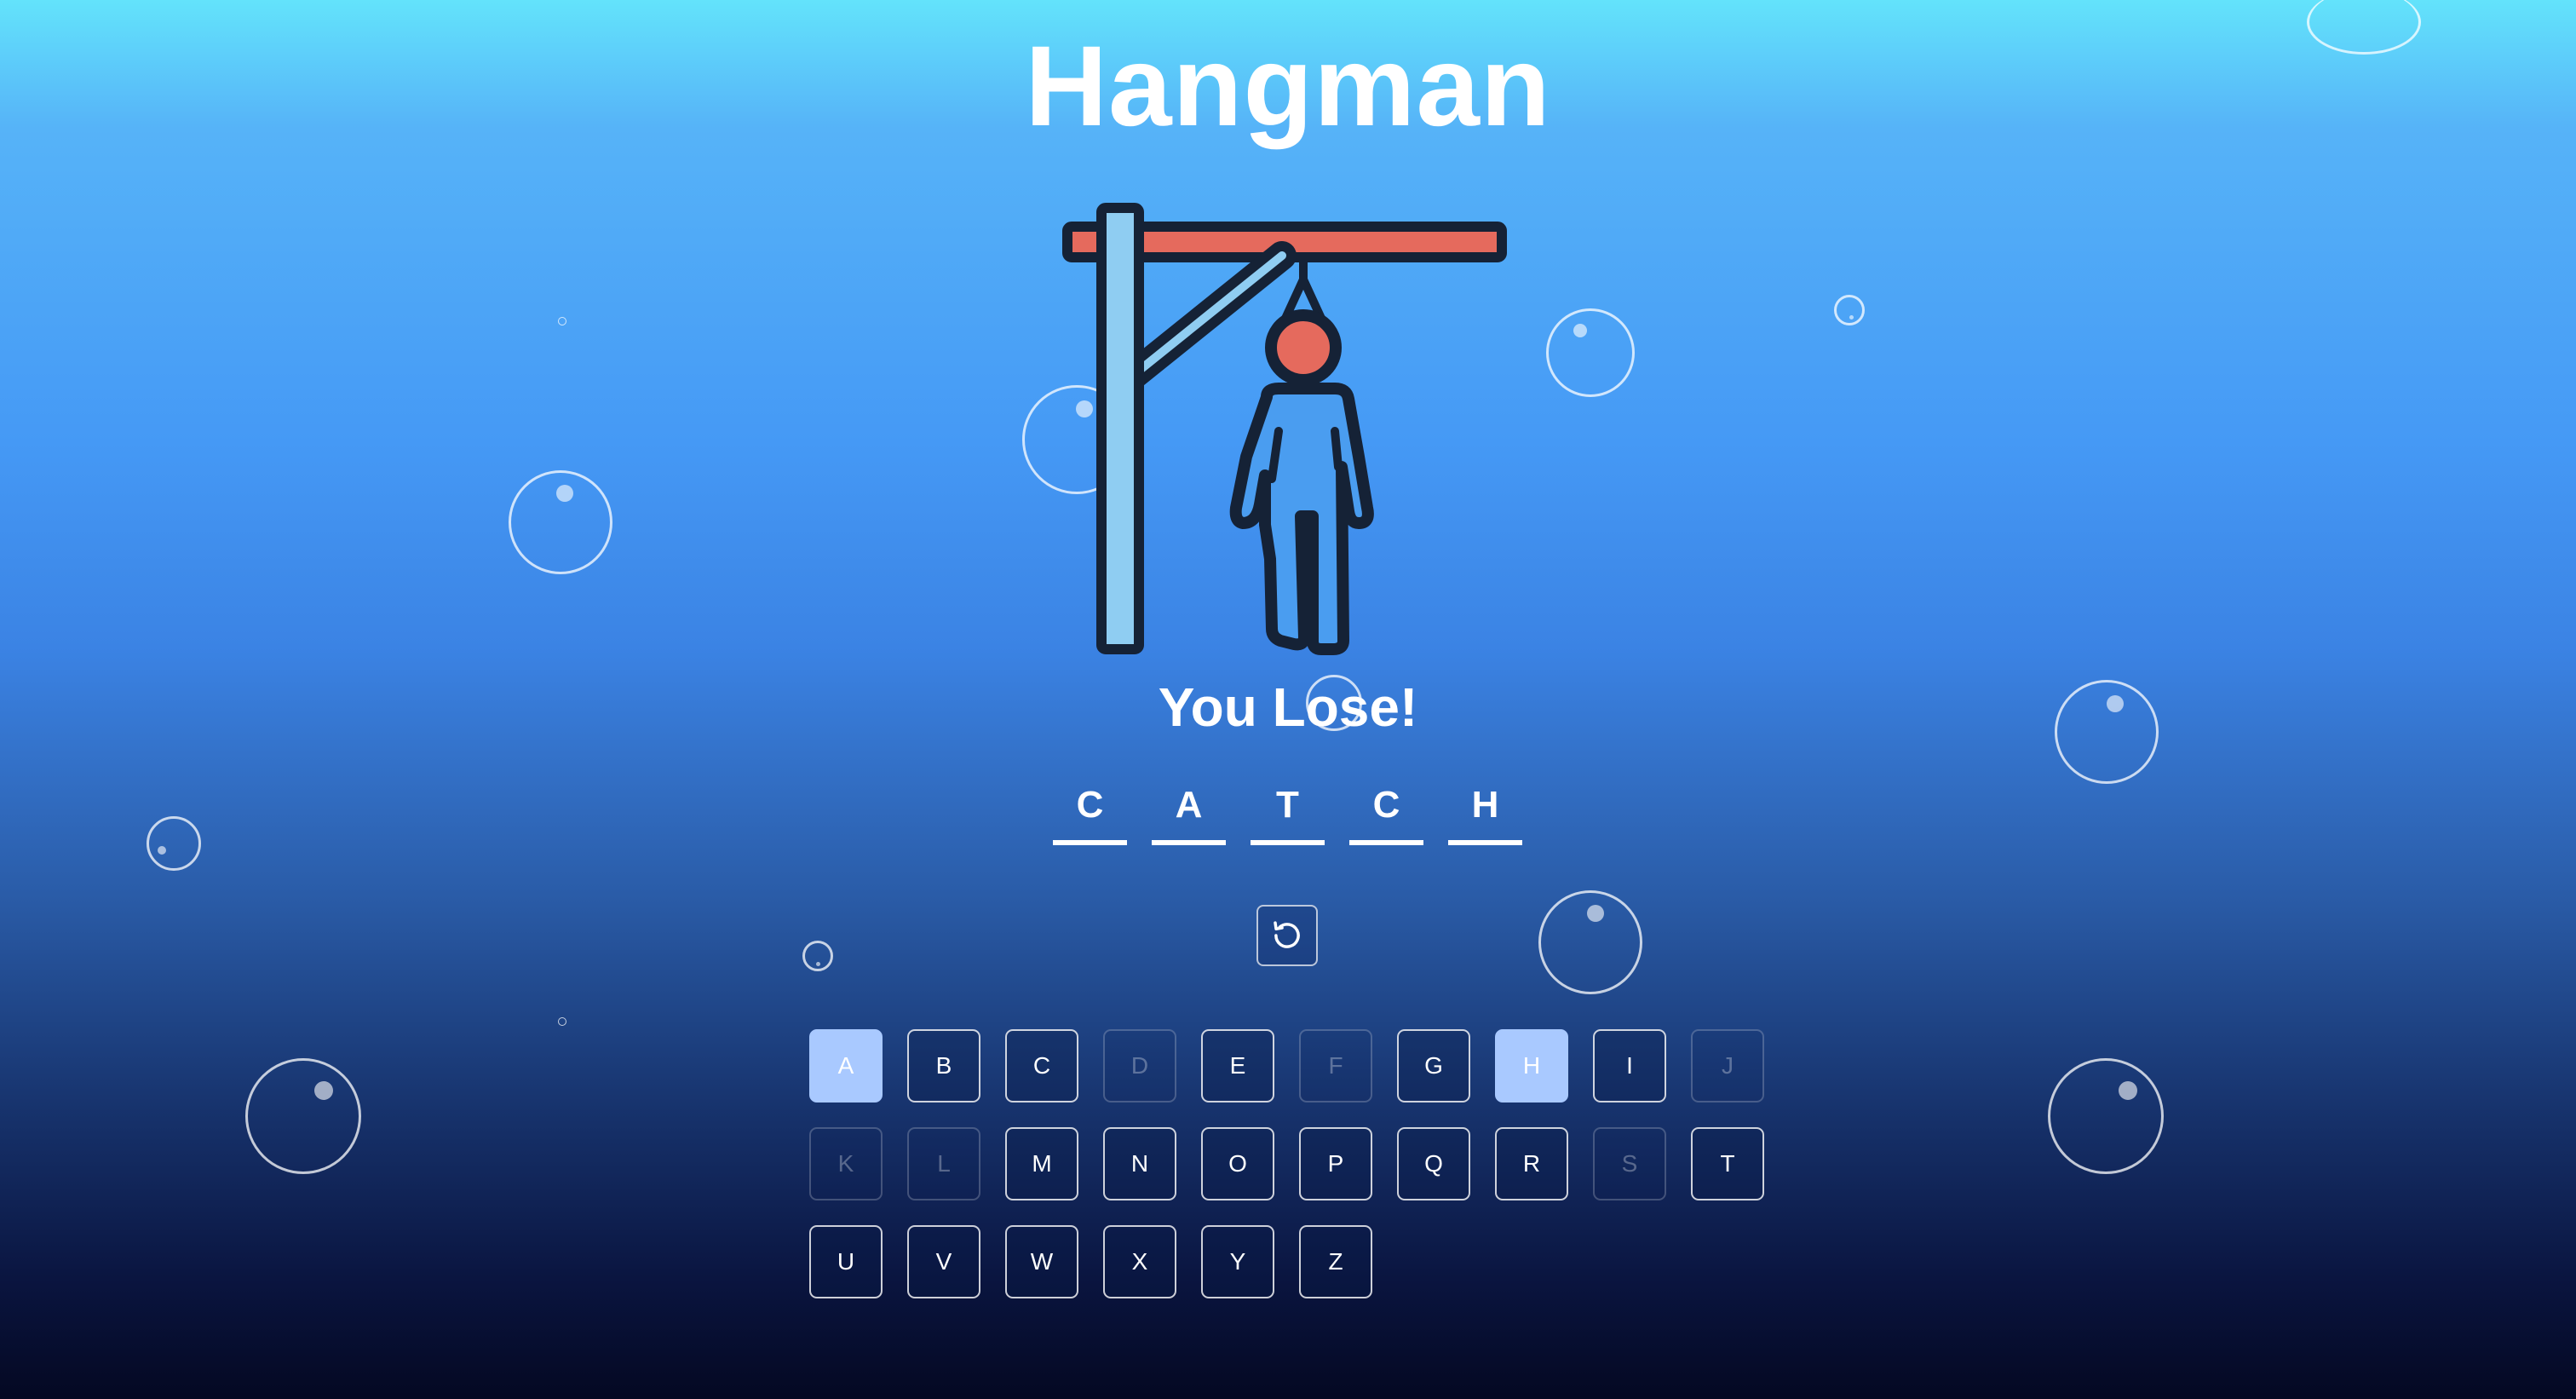 The height and width of the screenshot is (1399, 2576). Describe the element at coordinates (1433, 1066) in the screenshot. I see `key-g: G` at that location.